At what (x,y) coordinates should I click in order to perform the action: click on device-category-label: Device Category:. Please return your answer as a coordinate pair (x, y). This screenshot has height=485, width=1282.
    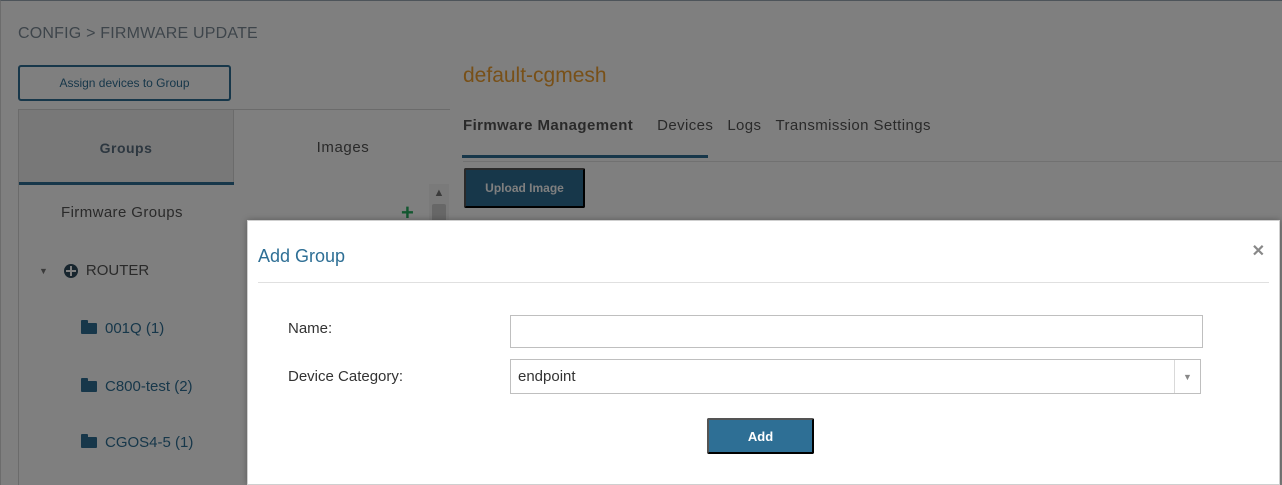
    Looking at the image, I should click on (346, 376).